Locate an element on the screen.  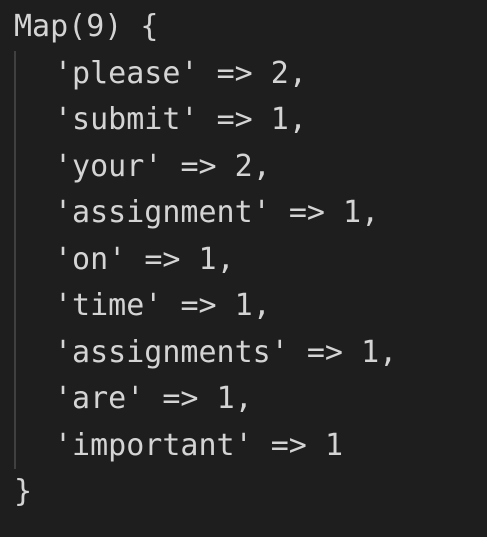
entry-key: 'are' is located at coordinates (99, 398).